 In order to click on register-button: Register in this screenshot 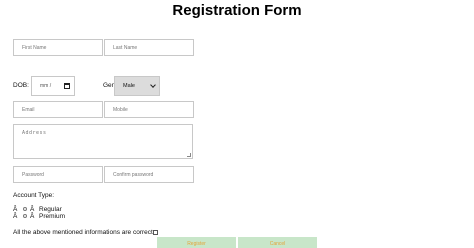, I will do `click(196, 242)`.